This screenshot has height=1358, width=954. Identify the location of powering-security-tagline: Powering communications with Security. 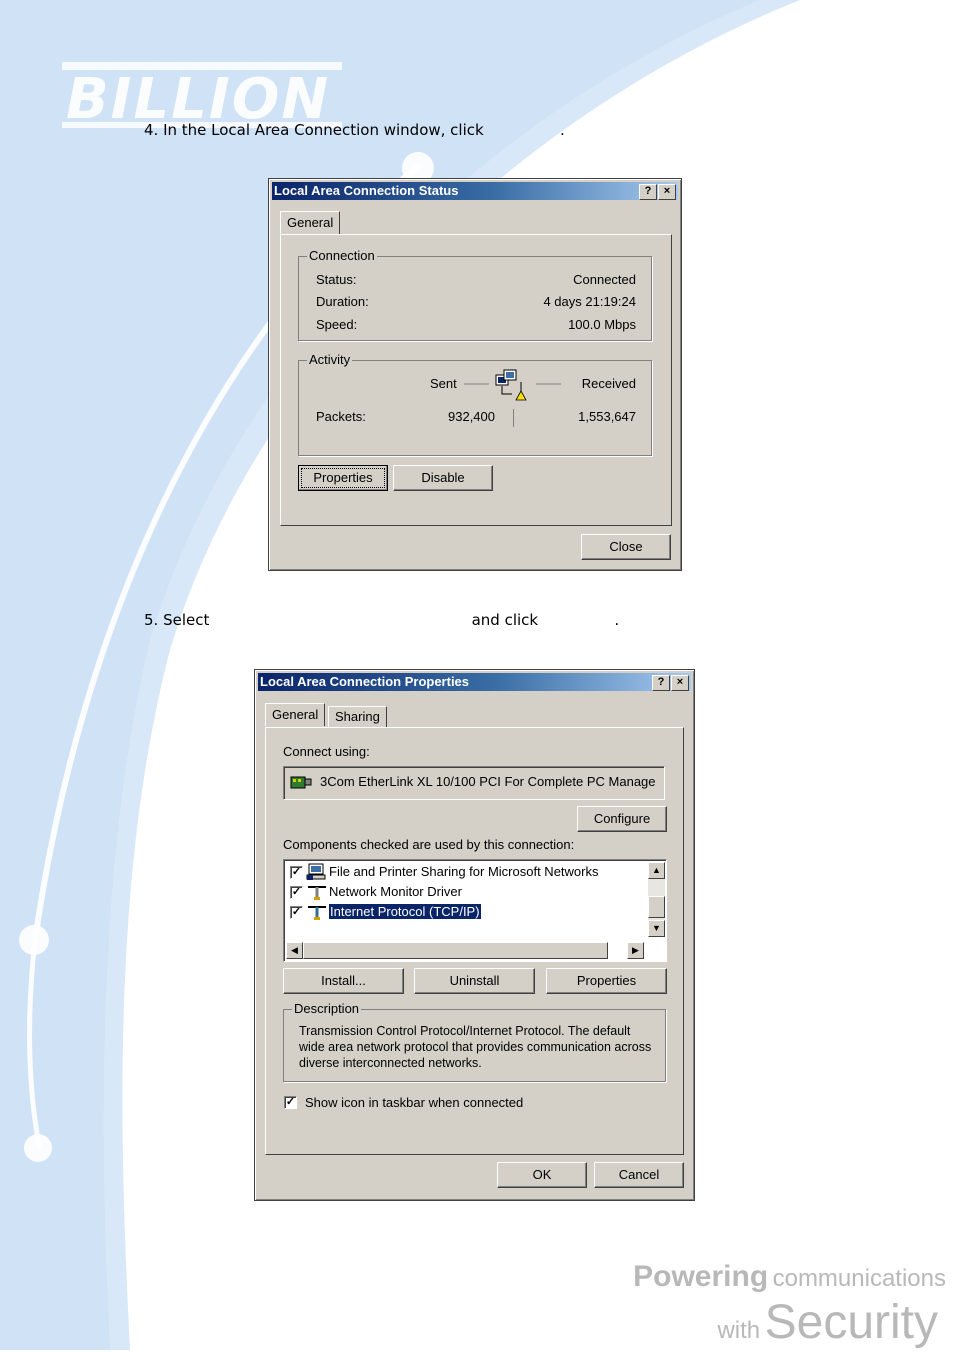
(789, 1309).